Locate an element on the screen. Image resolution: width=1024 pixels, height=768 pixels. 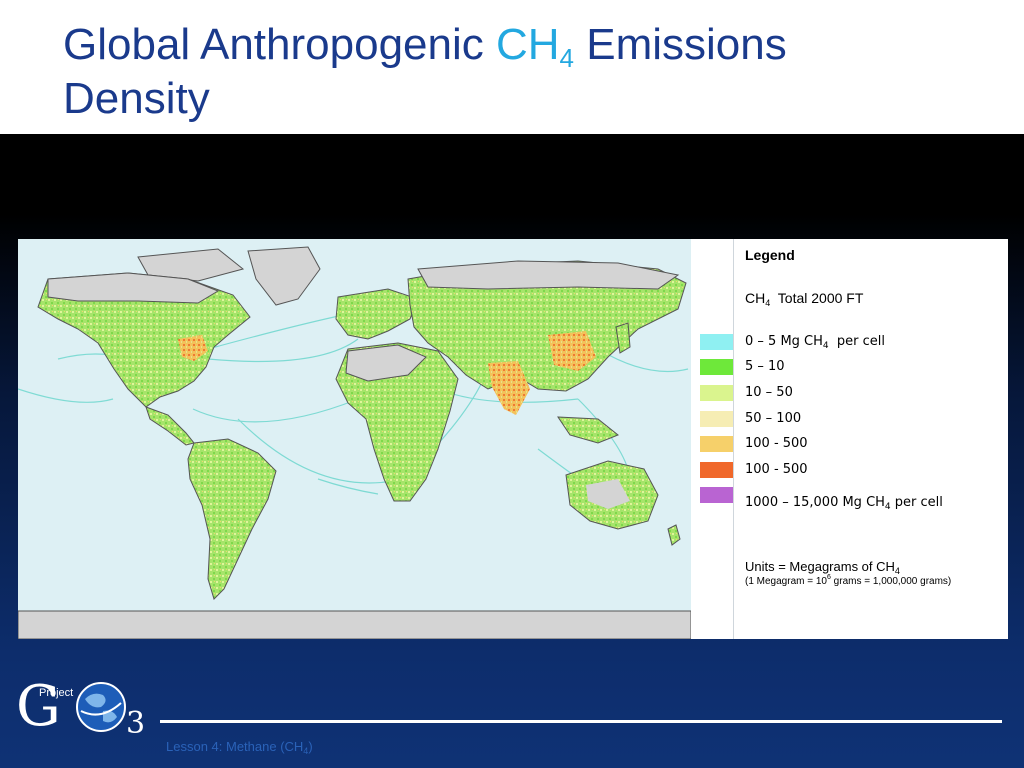
antarctica-shape is located at coordinates (354, 624).